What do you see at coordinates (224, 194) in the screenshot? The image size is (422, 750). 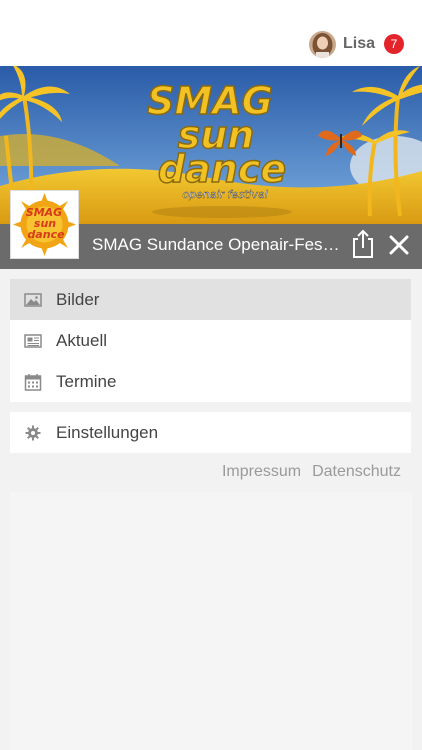 I see `banner-subtext: openair festival` at bounding box center [224, 194].